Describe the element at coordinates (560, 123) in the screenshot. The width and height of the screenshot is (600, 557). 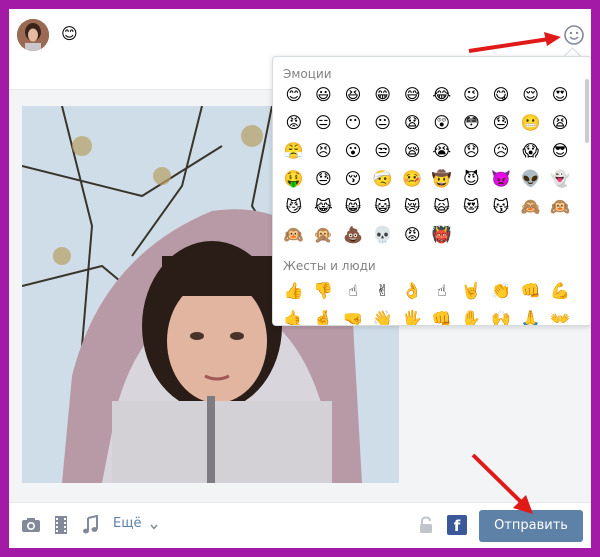
I see `emoji-item: 😫` at that location.